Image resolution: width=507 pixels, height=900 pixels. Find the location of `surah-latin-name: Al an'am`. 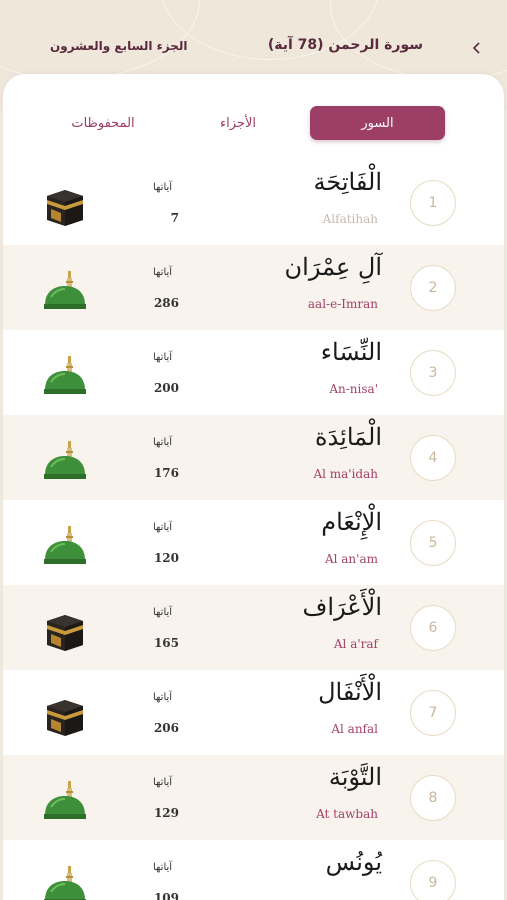

surah-latin-name: Al an'am is located at coordinates (351, 559).